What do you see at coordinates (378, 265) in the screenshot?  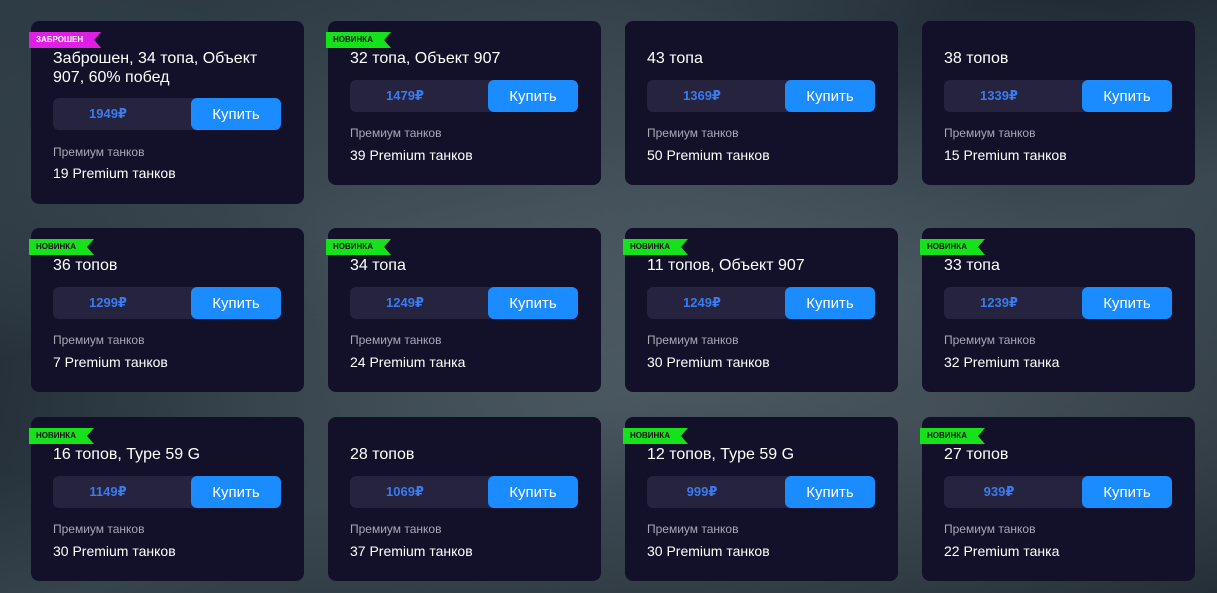 I see `card-title: 34 топа` at bounding box center [378, 265].